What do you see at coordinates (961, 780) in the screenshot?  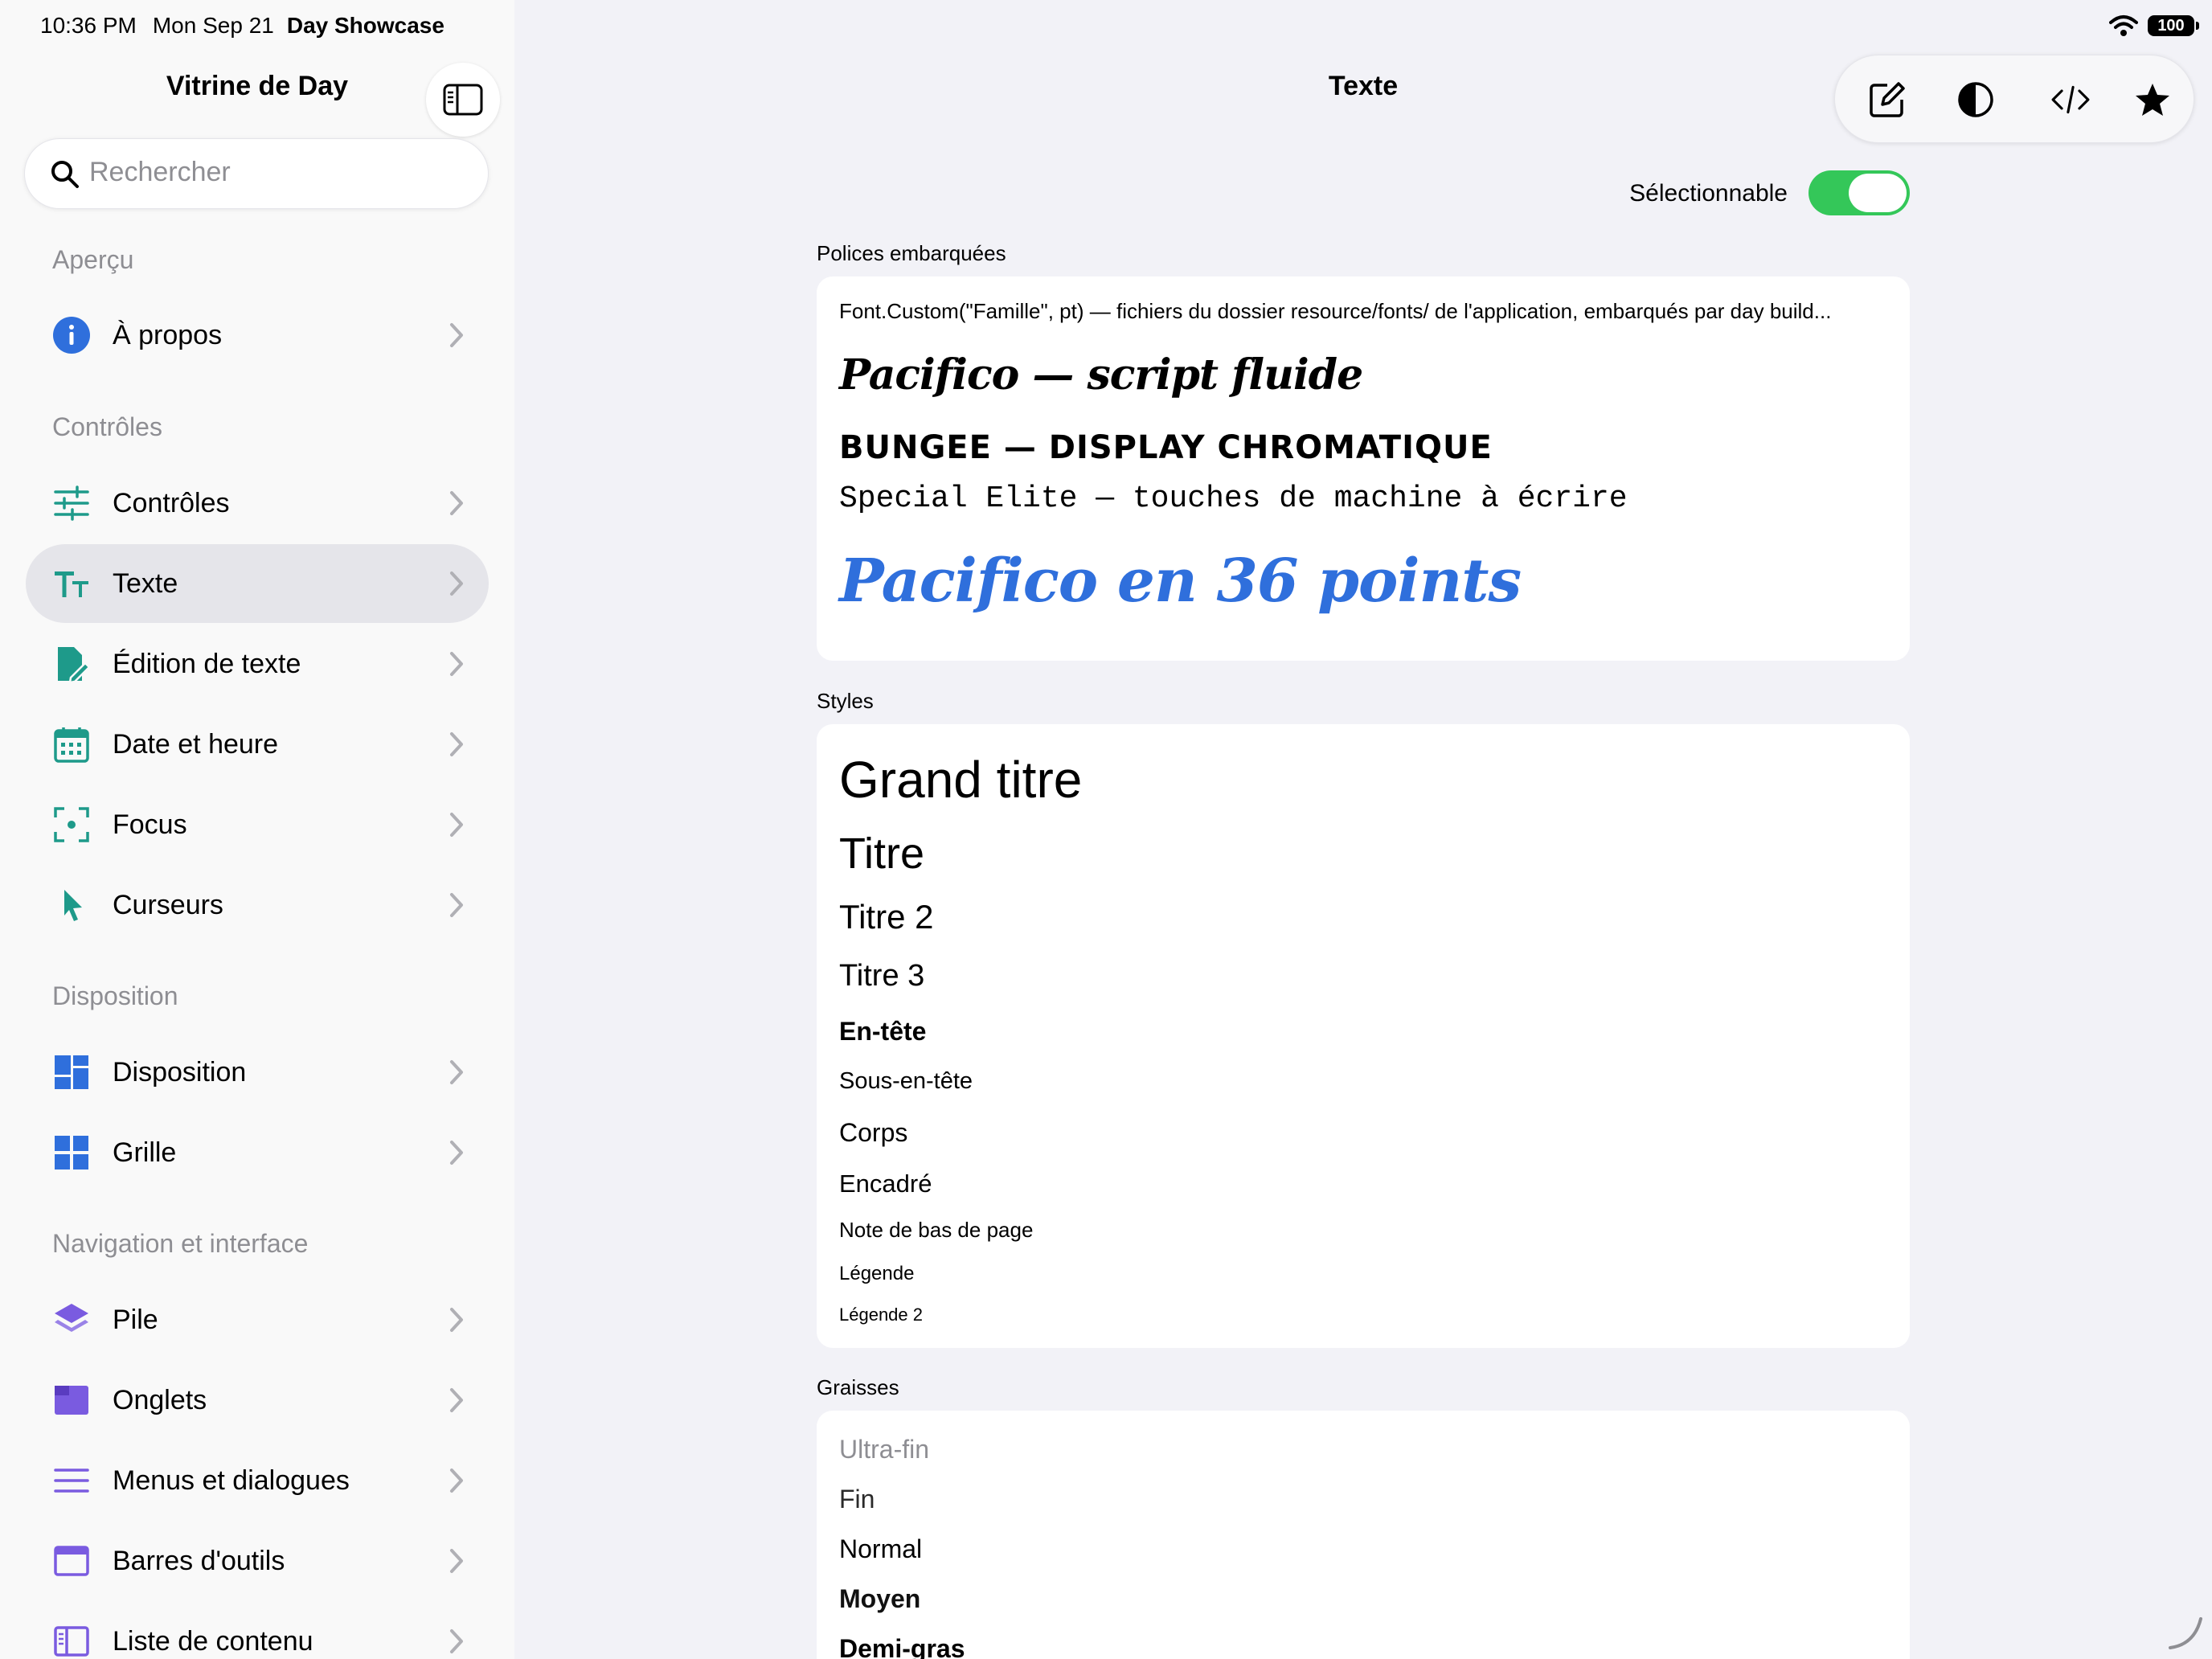 I see `style-large-title: Grand titre` at bounding box center [961, 780].